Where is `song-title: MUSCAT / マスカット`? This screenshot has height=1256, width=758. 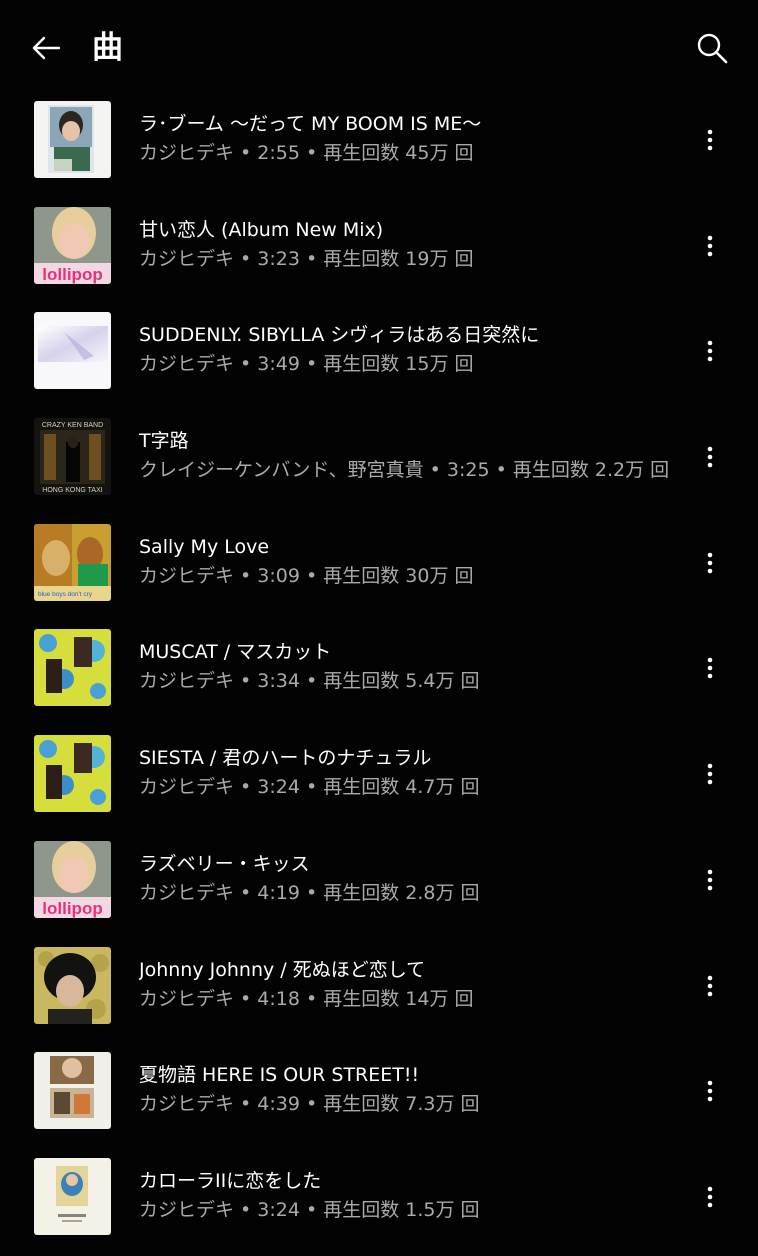 song-title: MUSCAT / マスカット is located at coordinates (235, 652).